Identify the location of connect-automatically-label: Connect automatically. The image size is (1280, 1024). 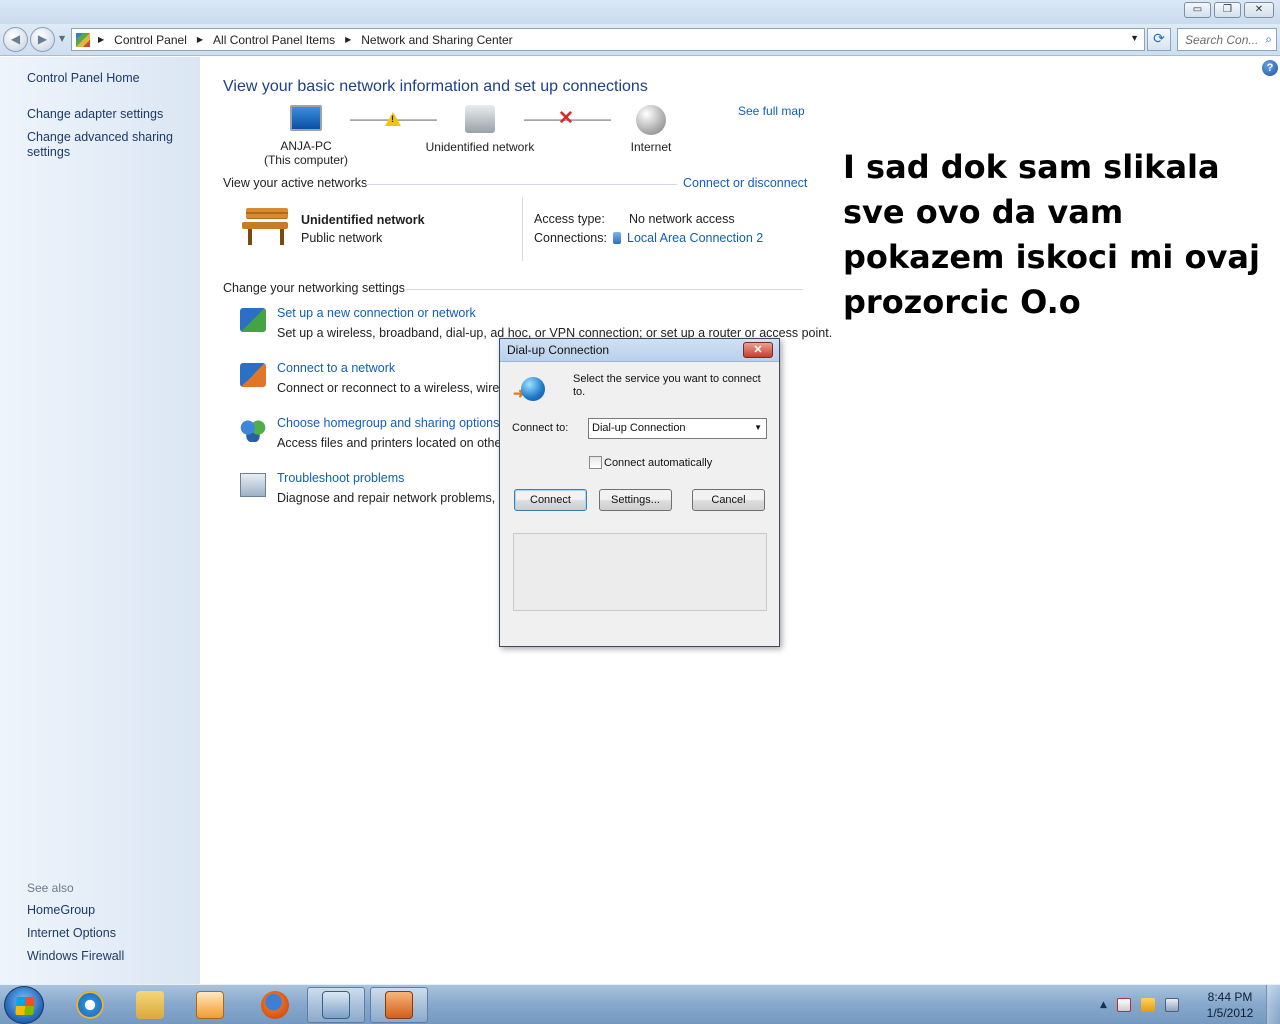
(658, 462).